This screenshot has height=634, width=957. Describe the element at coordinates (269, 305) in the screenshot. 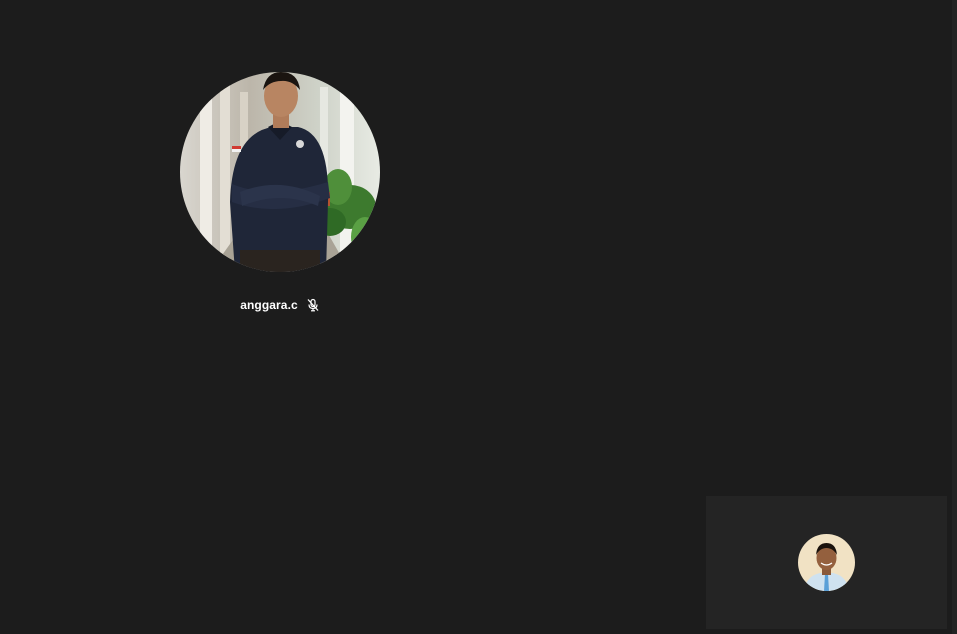

I see `participant-name: anggara.c` at that location.